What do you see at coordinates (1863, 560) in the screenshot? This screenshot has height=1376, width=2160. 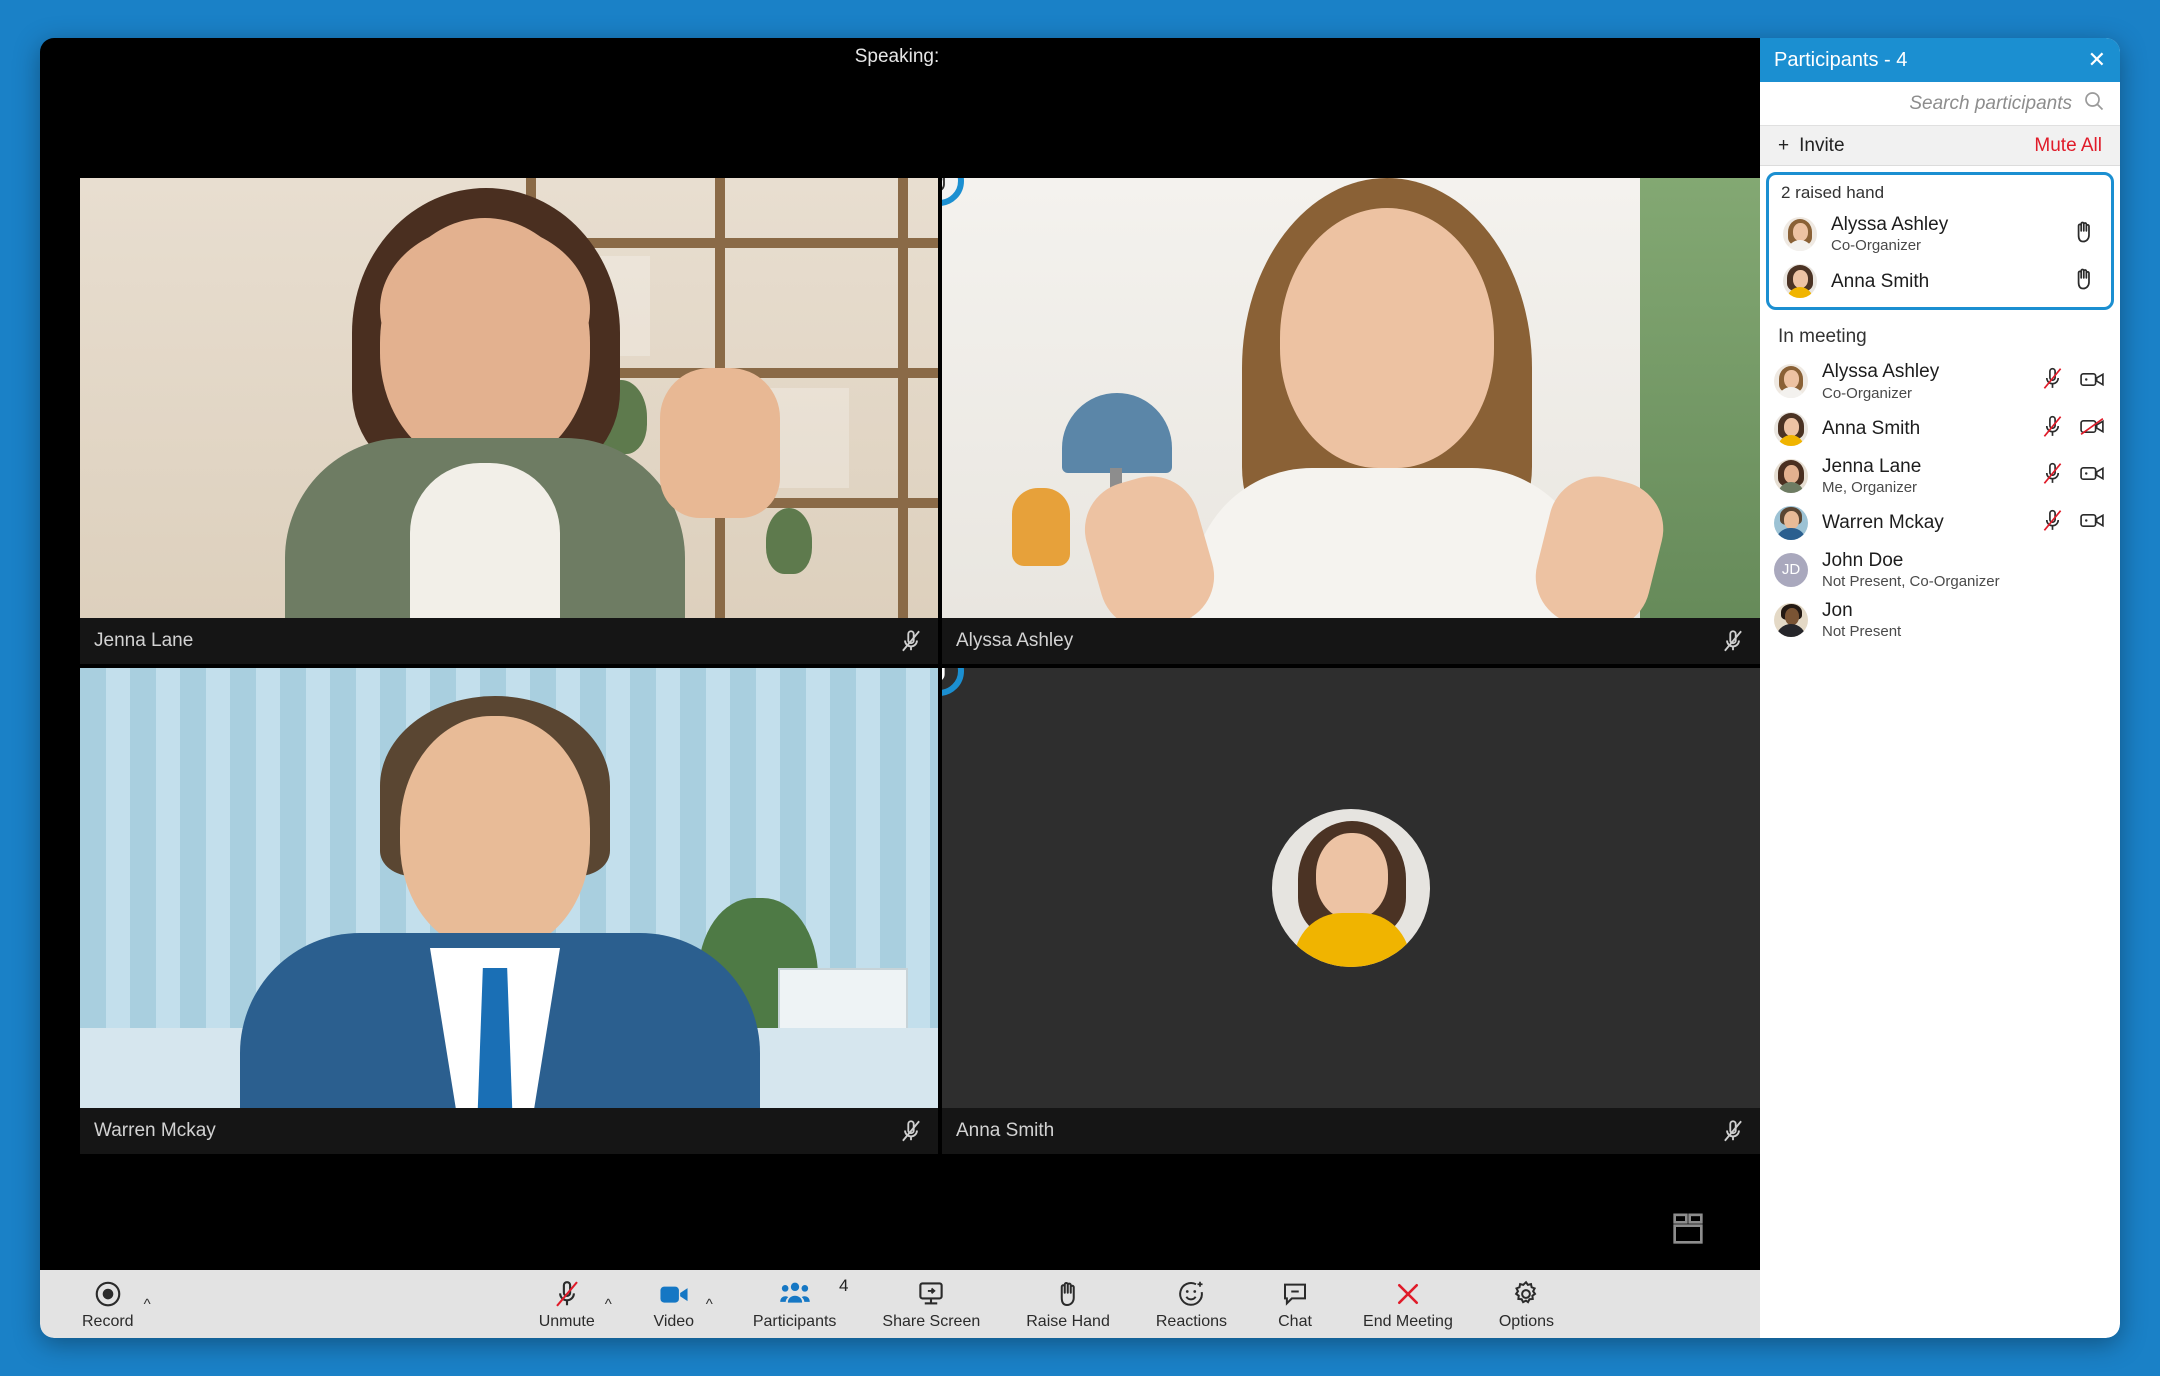 I see `participant-name: John Doe` at bounding box center [1863, 560].